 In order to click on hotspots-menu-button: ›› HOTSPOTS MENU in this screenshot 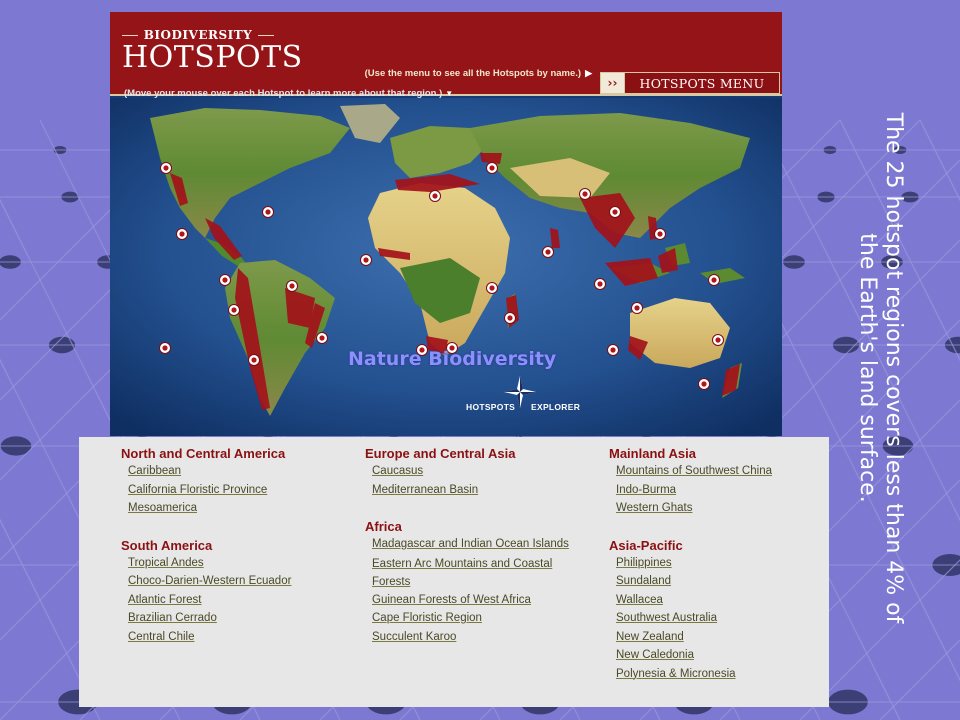, I will do `click(690, 83)`.